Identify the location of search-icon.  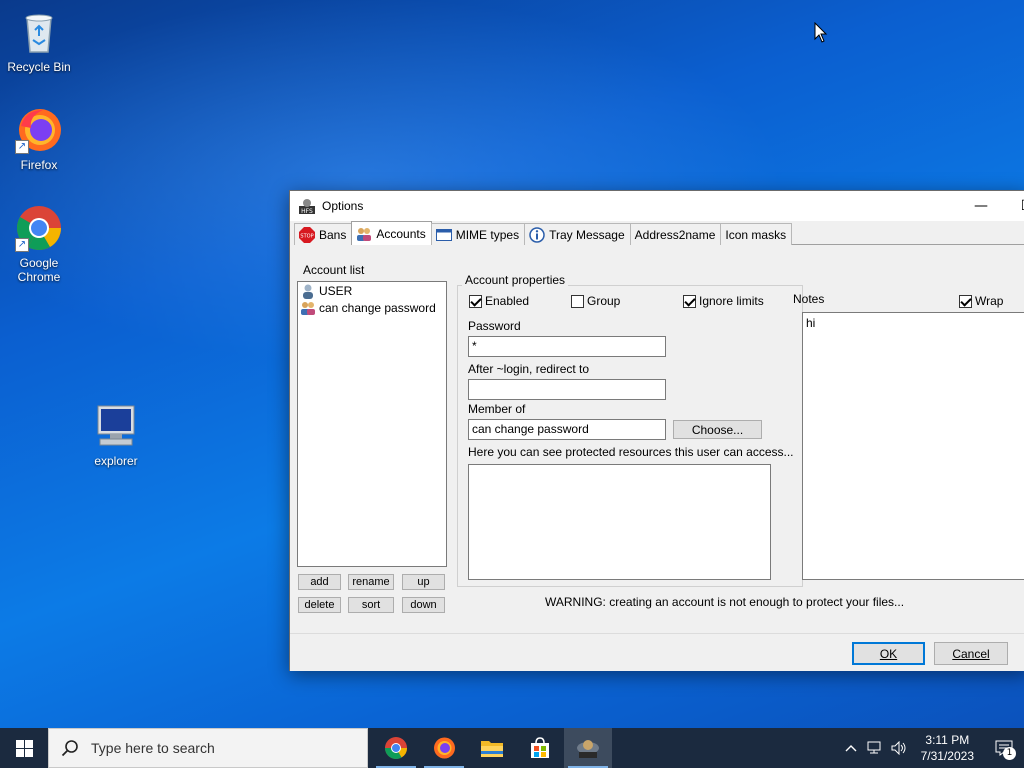
(69, 748).